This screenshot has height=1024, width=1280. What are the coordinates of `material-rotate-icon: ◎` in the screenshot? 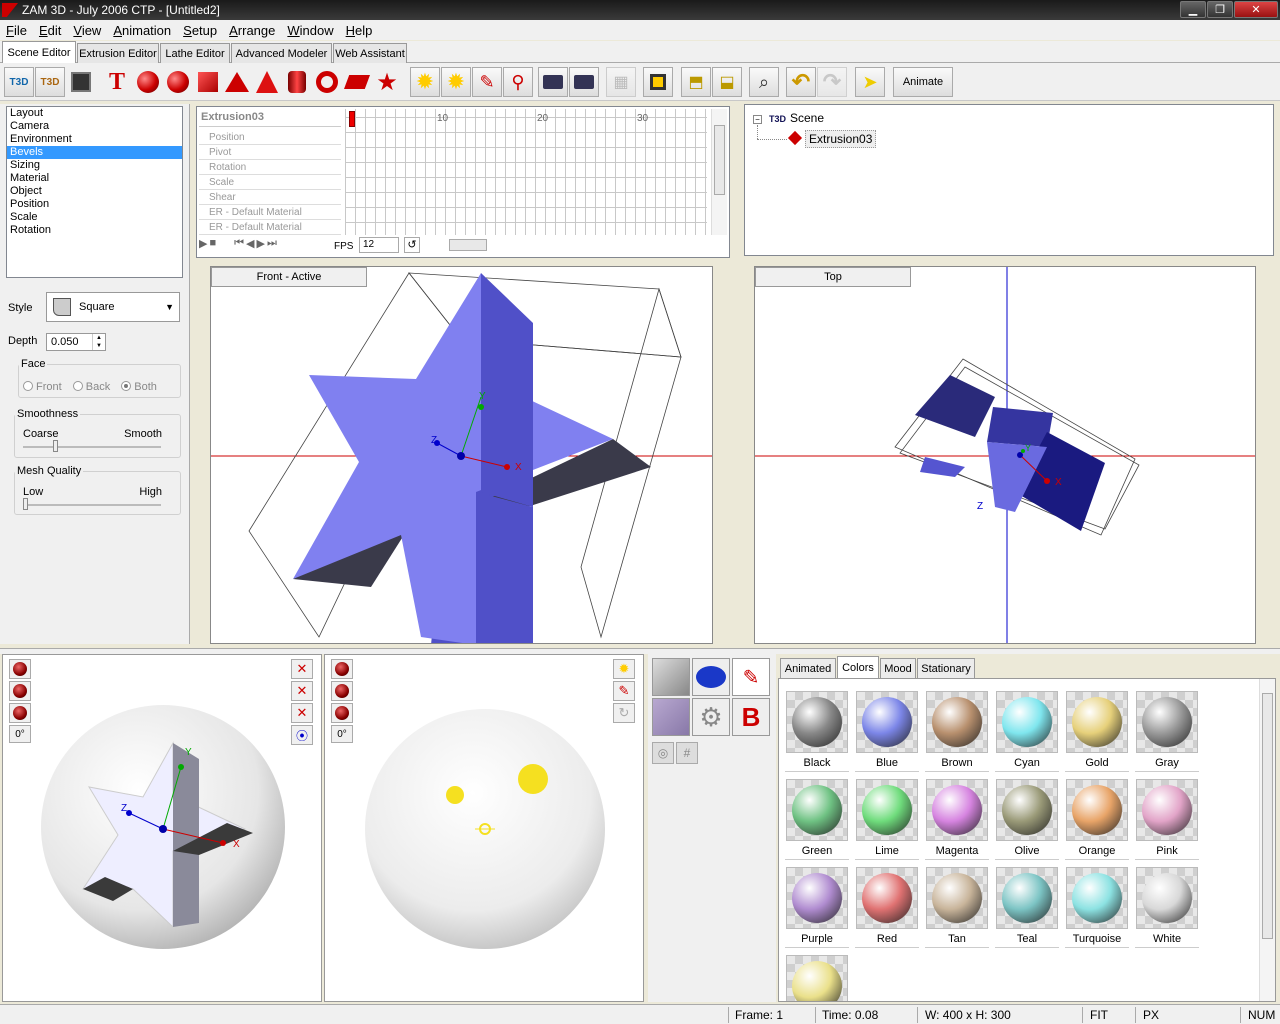 It's located at (663, 753).